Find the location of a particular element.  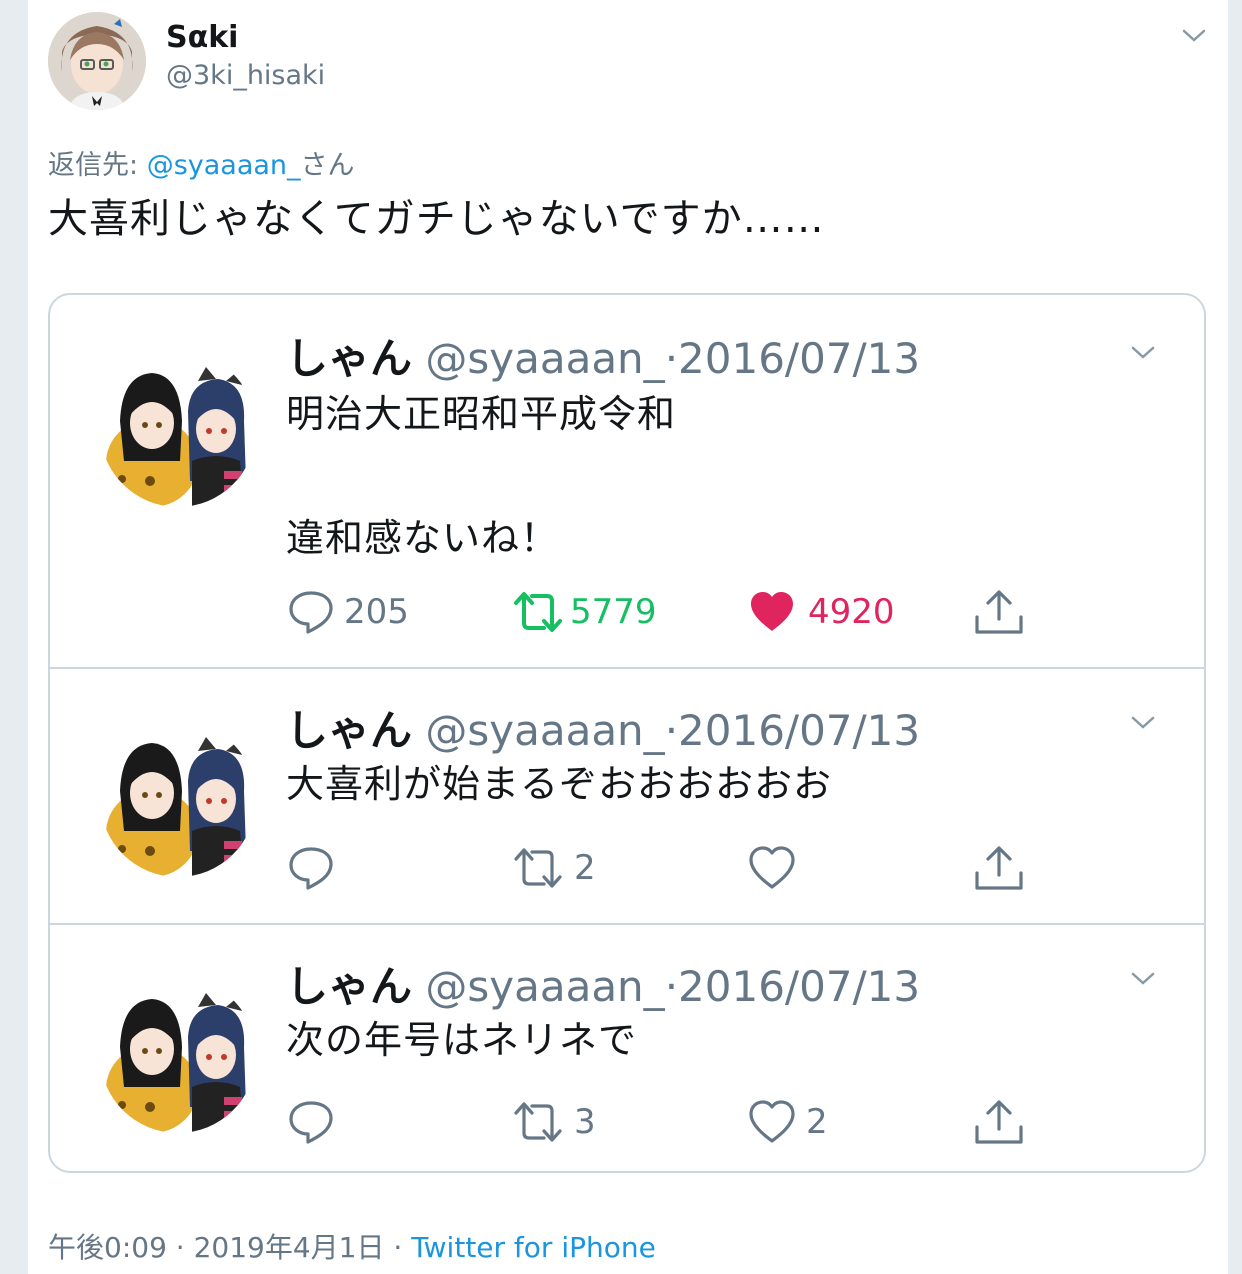

quoted-tweet-text: 次の年号はネリネで is located at coordinates (462, 1040).